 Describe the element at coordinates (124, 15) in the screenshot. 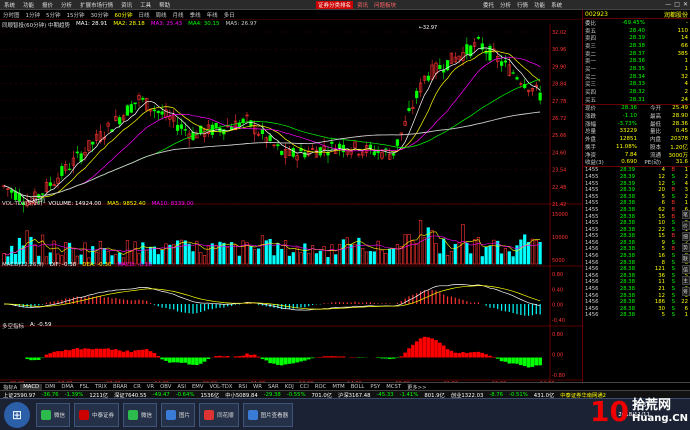

I see `period-5: 60分钟` at that location.